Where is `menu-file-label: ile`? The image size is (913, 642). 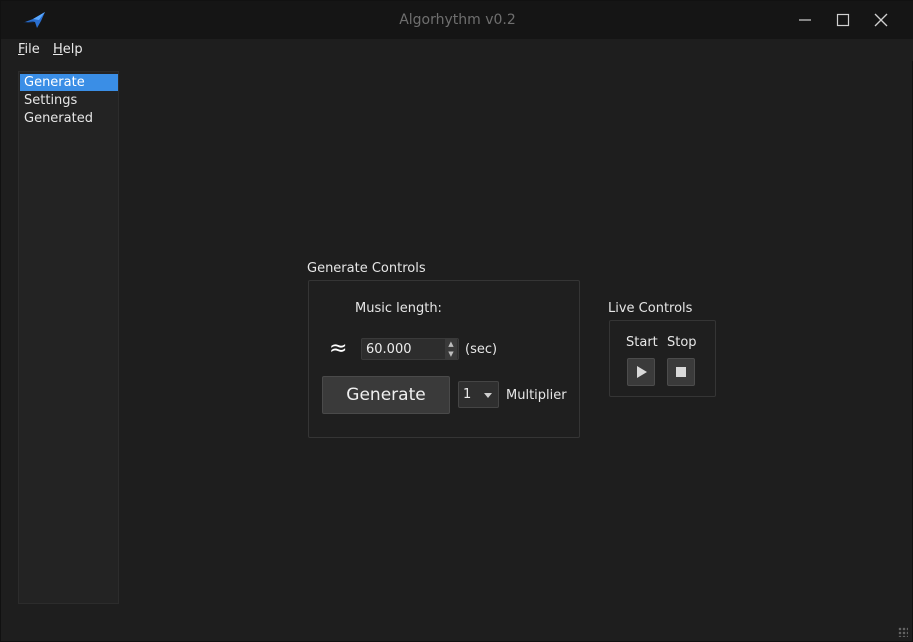 menu-file-label: ile is located at coordinates (32, 49).